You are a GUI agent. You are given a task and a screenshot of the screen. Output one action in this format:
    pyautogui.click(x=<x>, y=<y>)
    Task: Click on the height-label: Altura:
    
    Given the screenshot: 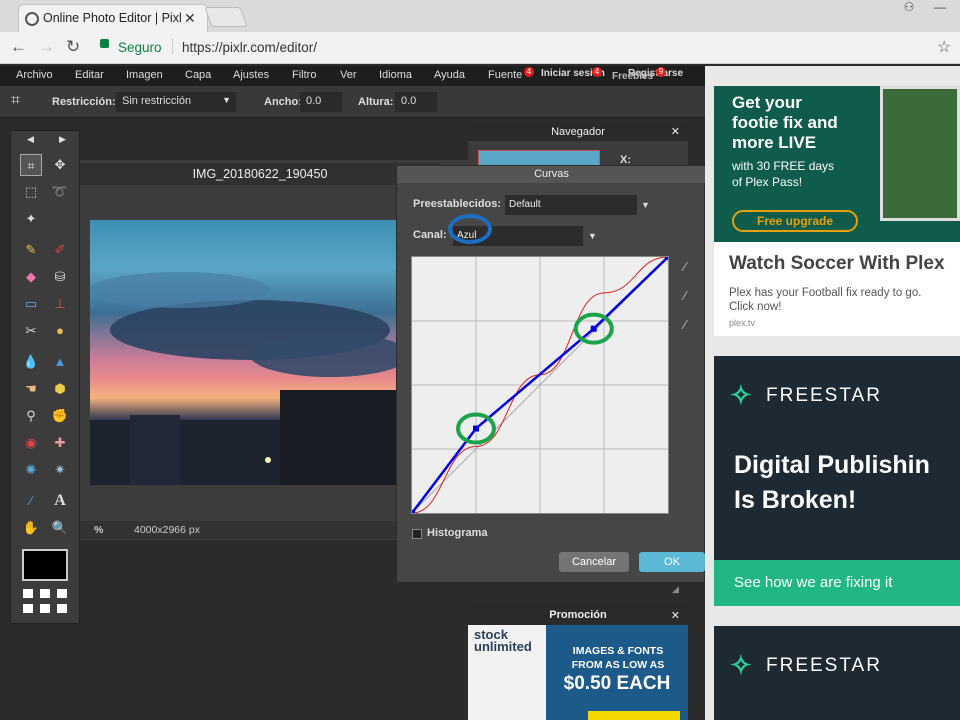 What is the action you would take?
    pyautogui.click(x=376, y=102)
    